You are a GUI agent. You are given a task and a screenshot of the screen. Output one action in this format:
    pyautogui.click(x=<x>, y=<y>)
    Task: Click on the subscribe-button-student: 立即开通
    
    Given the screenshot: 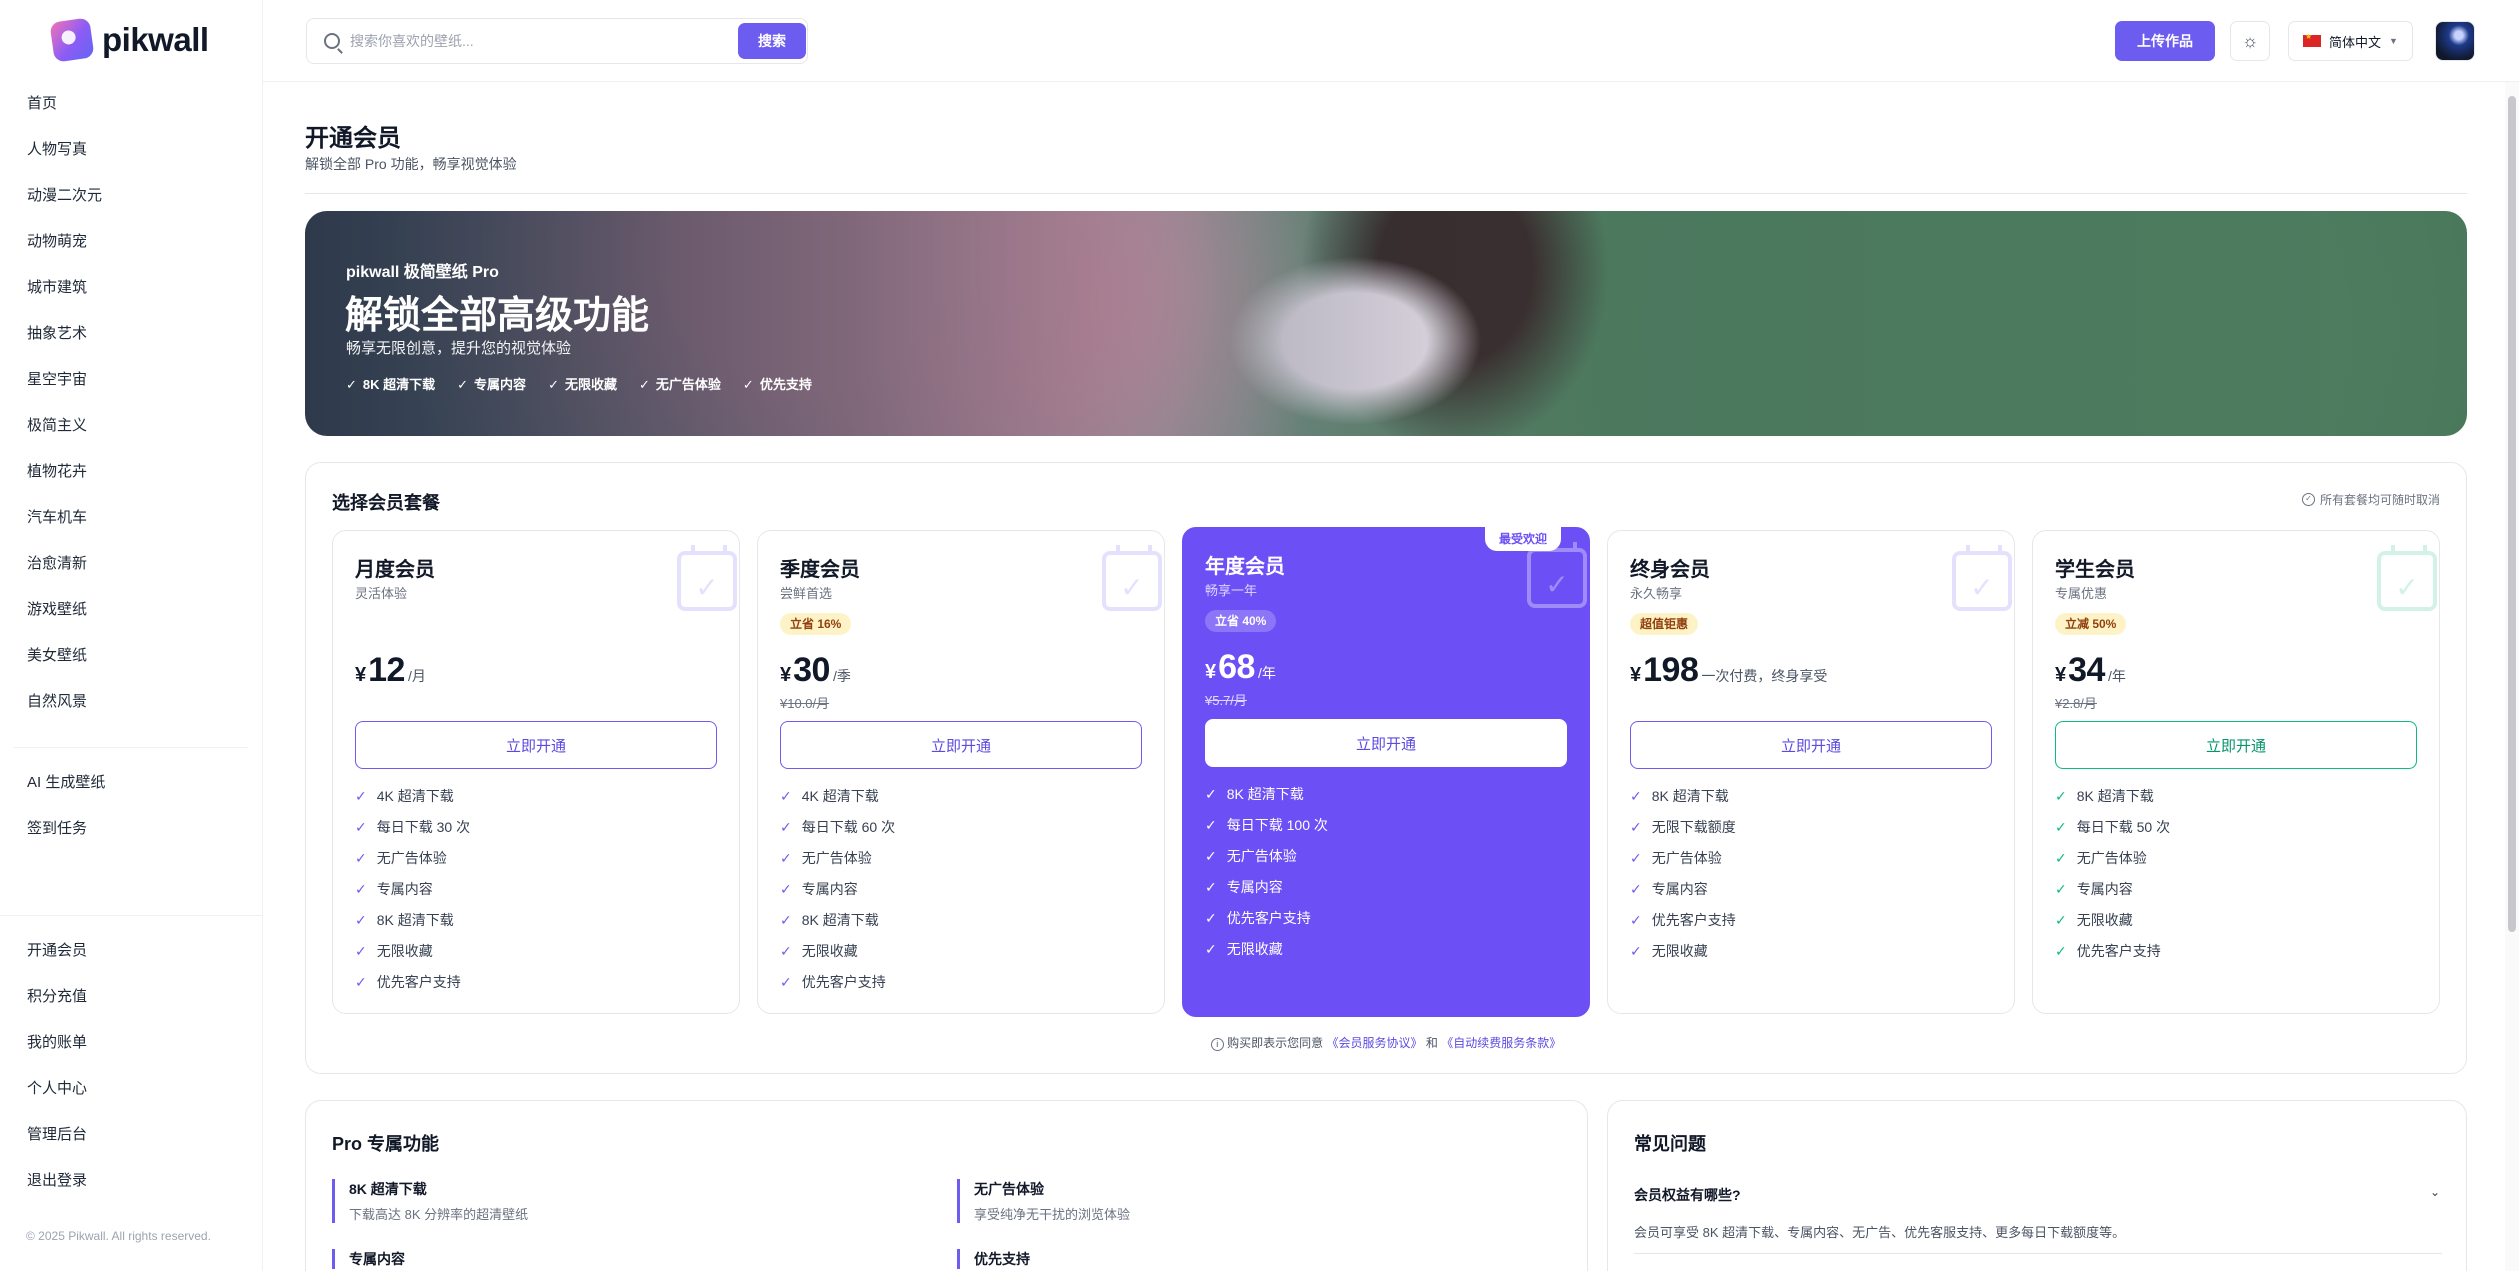 What is the action you would take?
    pyautogui.click(x=2236, y=745)
    